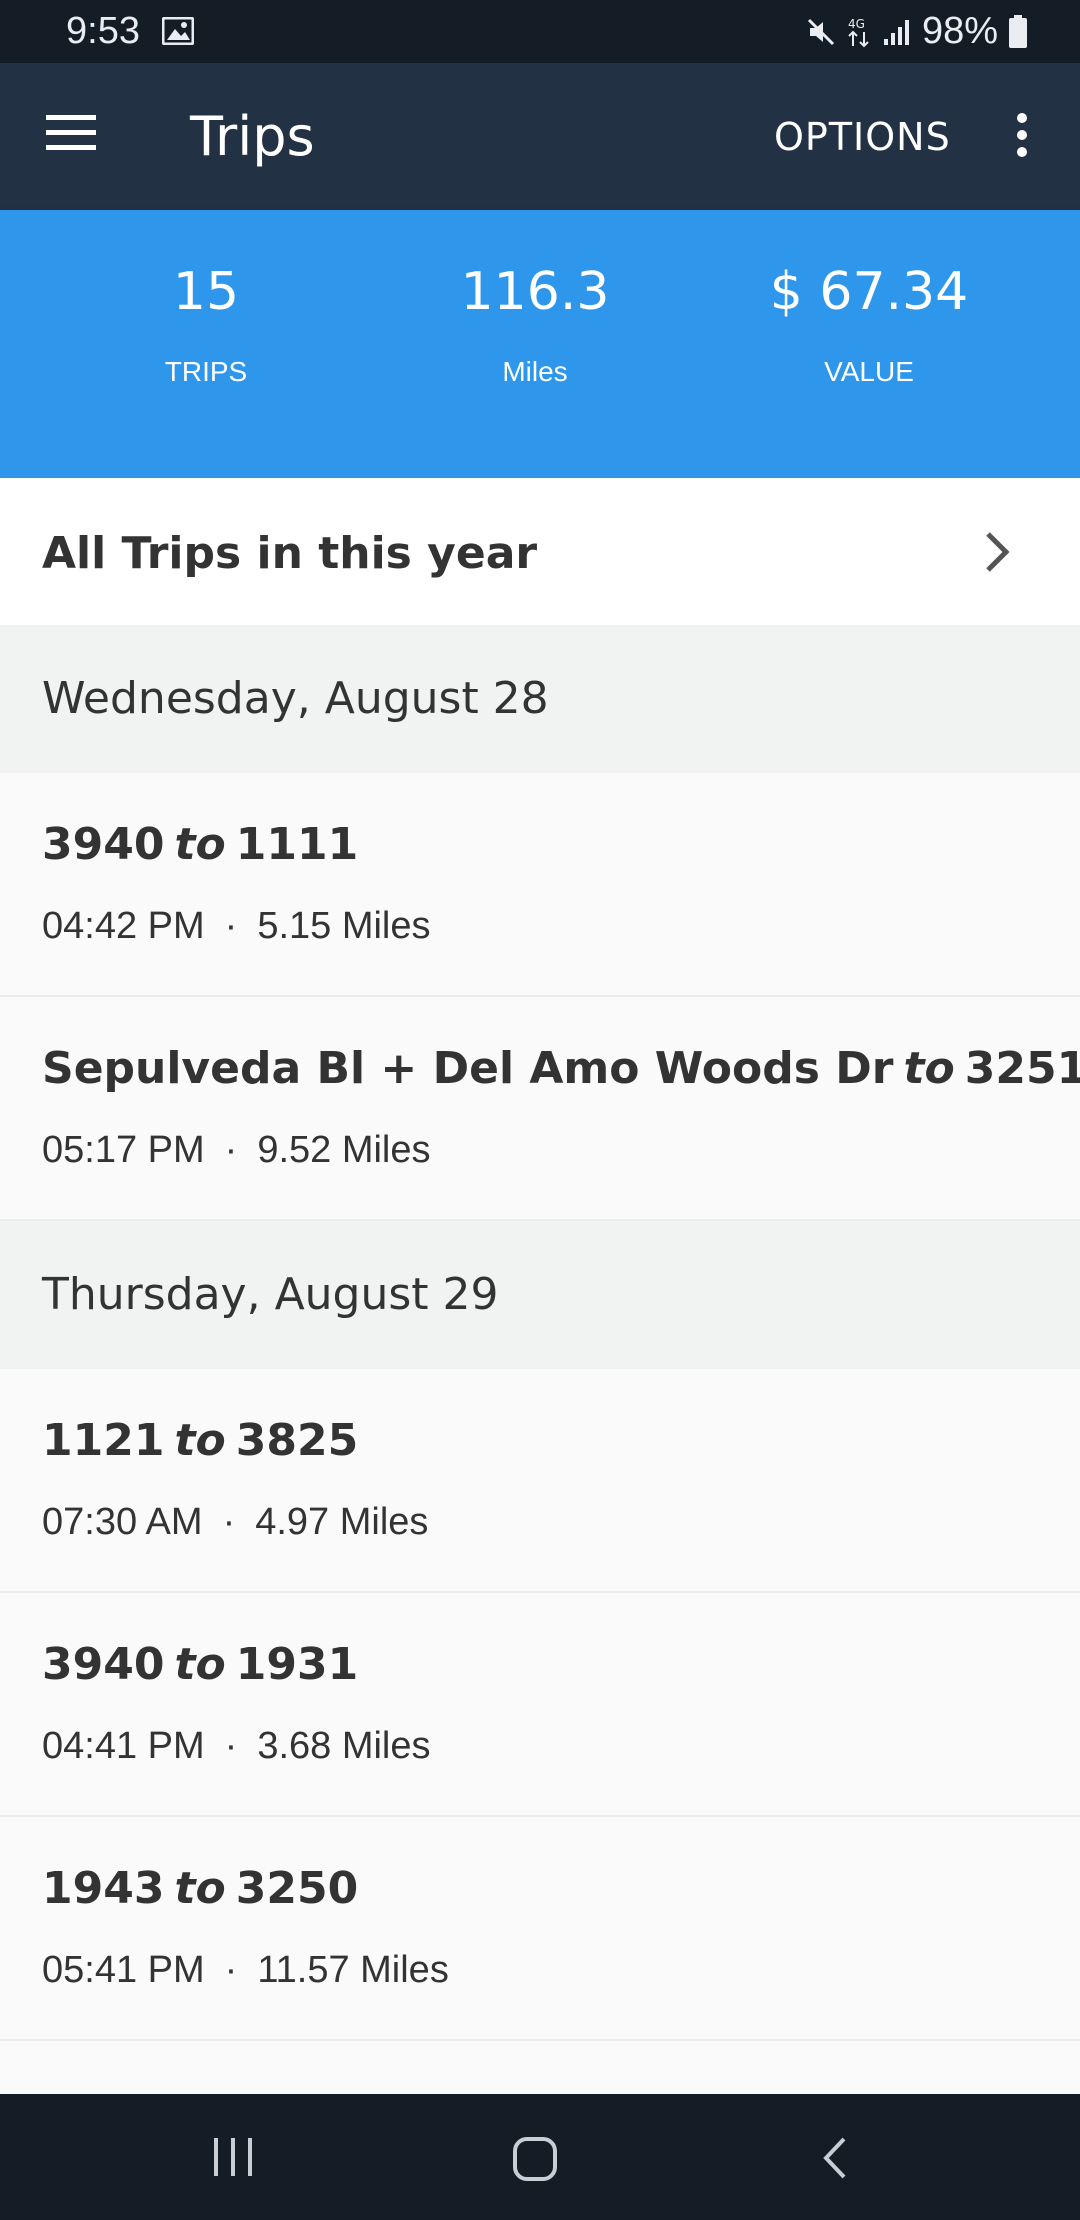 The width and height of the screenshot is (1080, 2220). I want to click on battery-icon, so click(1018, 31).